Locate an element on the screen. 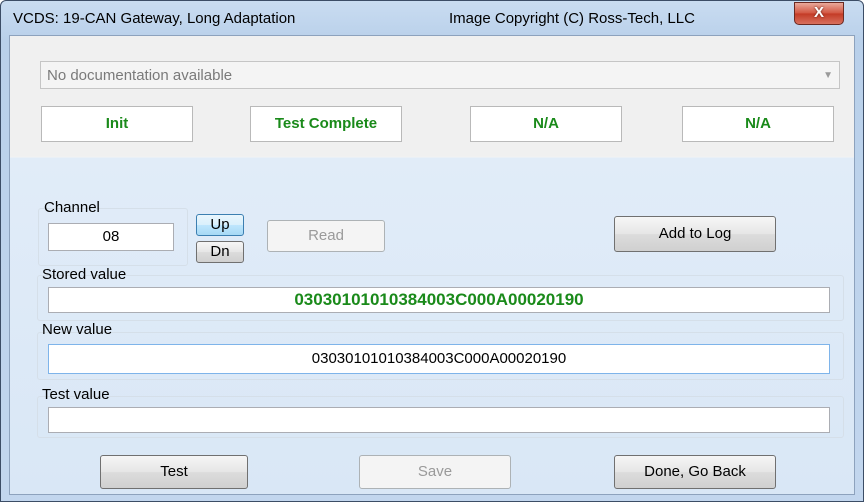  status-field-2: Test Complete is located at coordinates (326, 124).